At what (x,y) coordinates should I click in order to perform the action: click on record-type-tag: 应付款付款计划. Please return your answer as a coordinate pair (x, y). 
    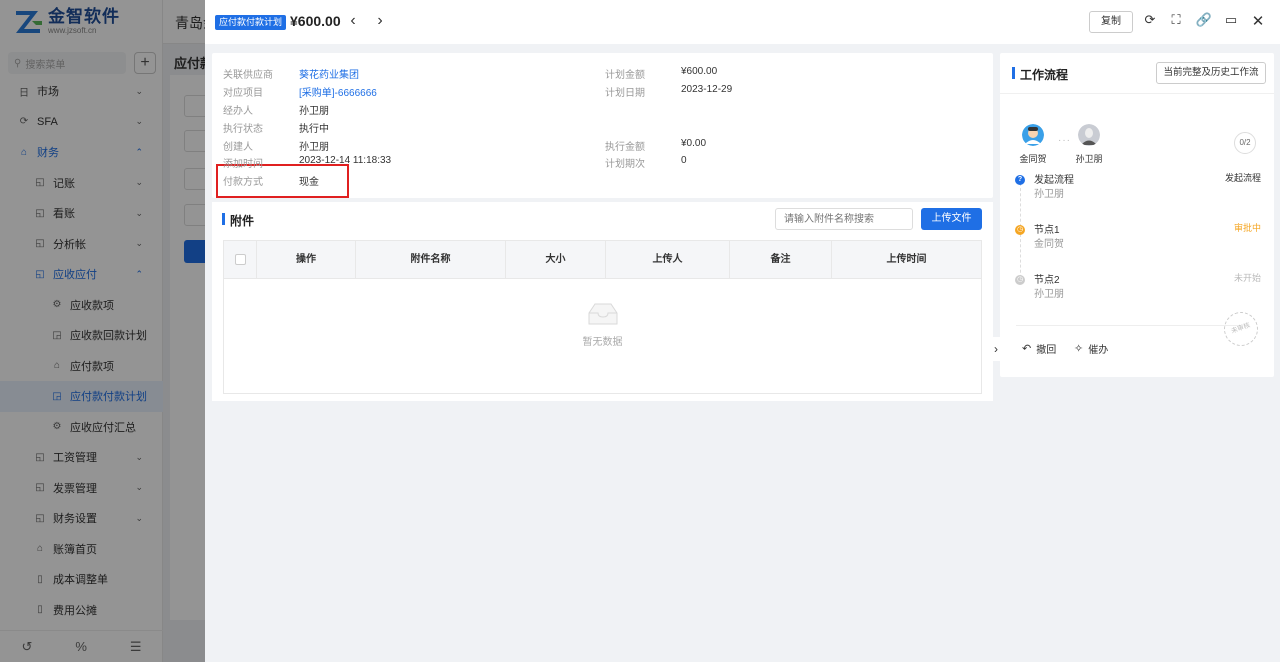
    Looking at the image, I should click on (251, 22).